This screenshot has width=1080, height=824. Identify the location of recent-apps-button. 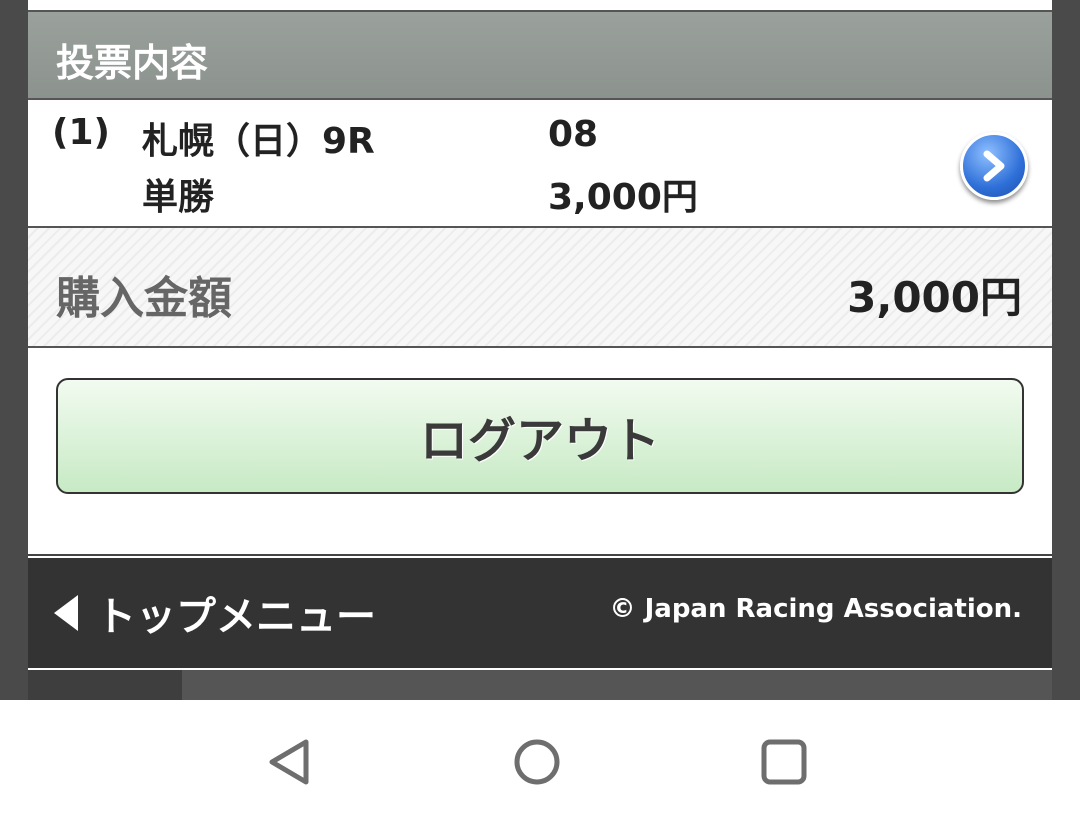
(784, 762).